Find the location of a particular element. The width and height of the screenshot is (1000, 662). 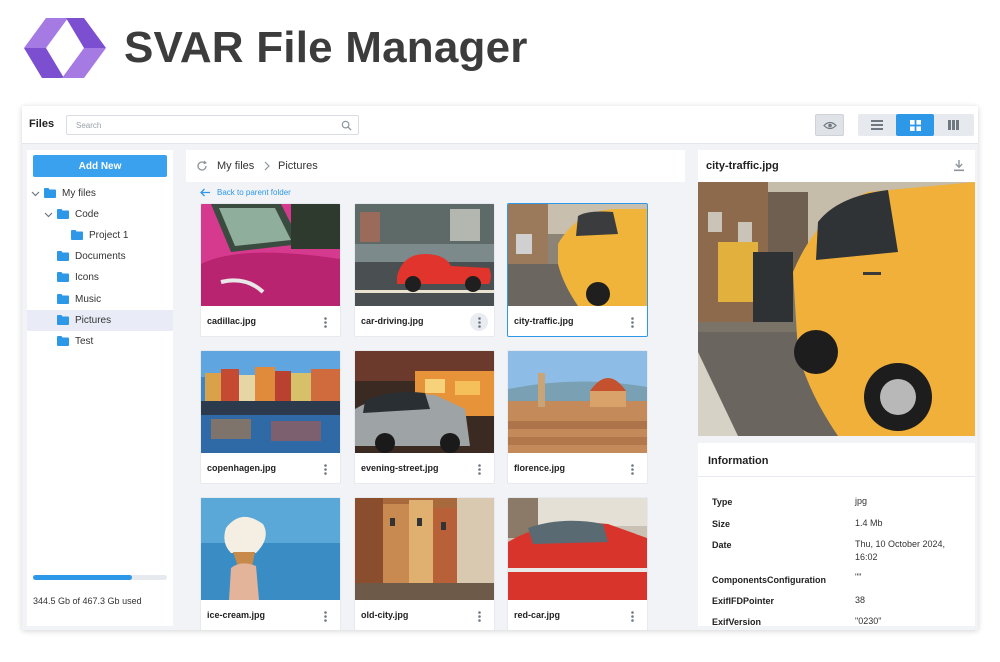

breadcrumb-item-my-files: My files is located at coordinates (235, 166).